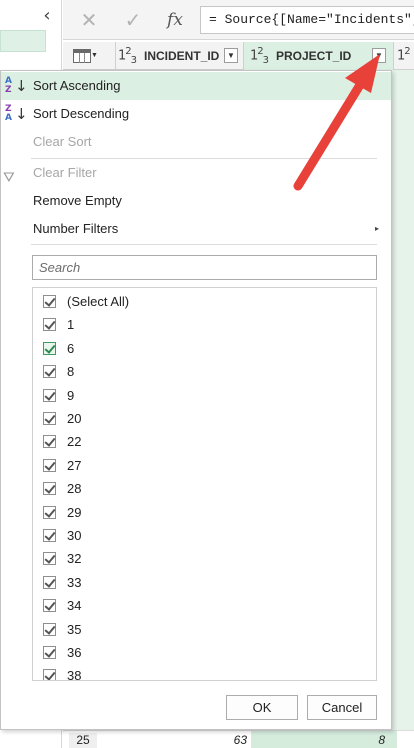 The image size is (414, 748). I want to click on search-box, so click(204, 267).